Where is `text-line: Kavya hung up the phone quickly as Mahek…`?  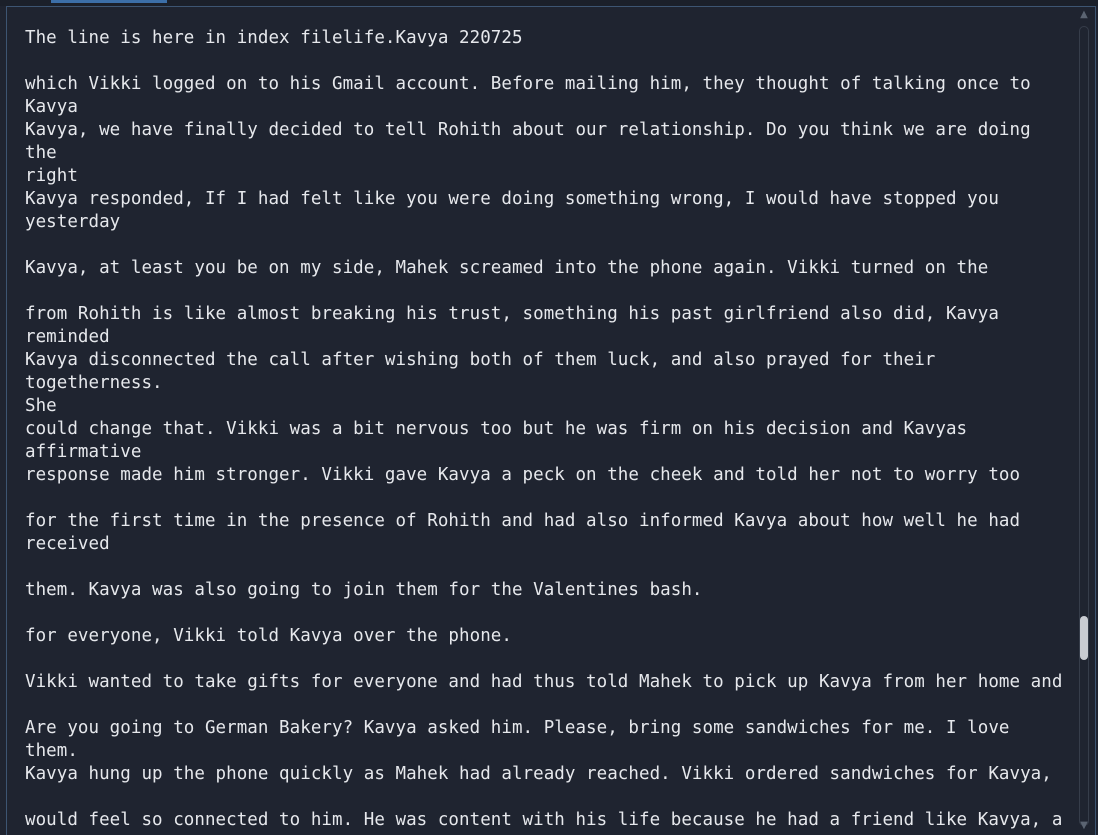 text-line: Kavya hung up the phone quickly as Mahek… is located at coordinates (538, 774).